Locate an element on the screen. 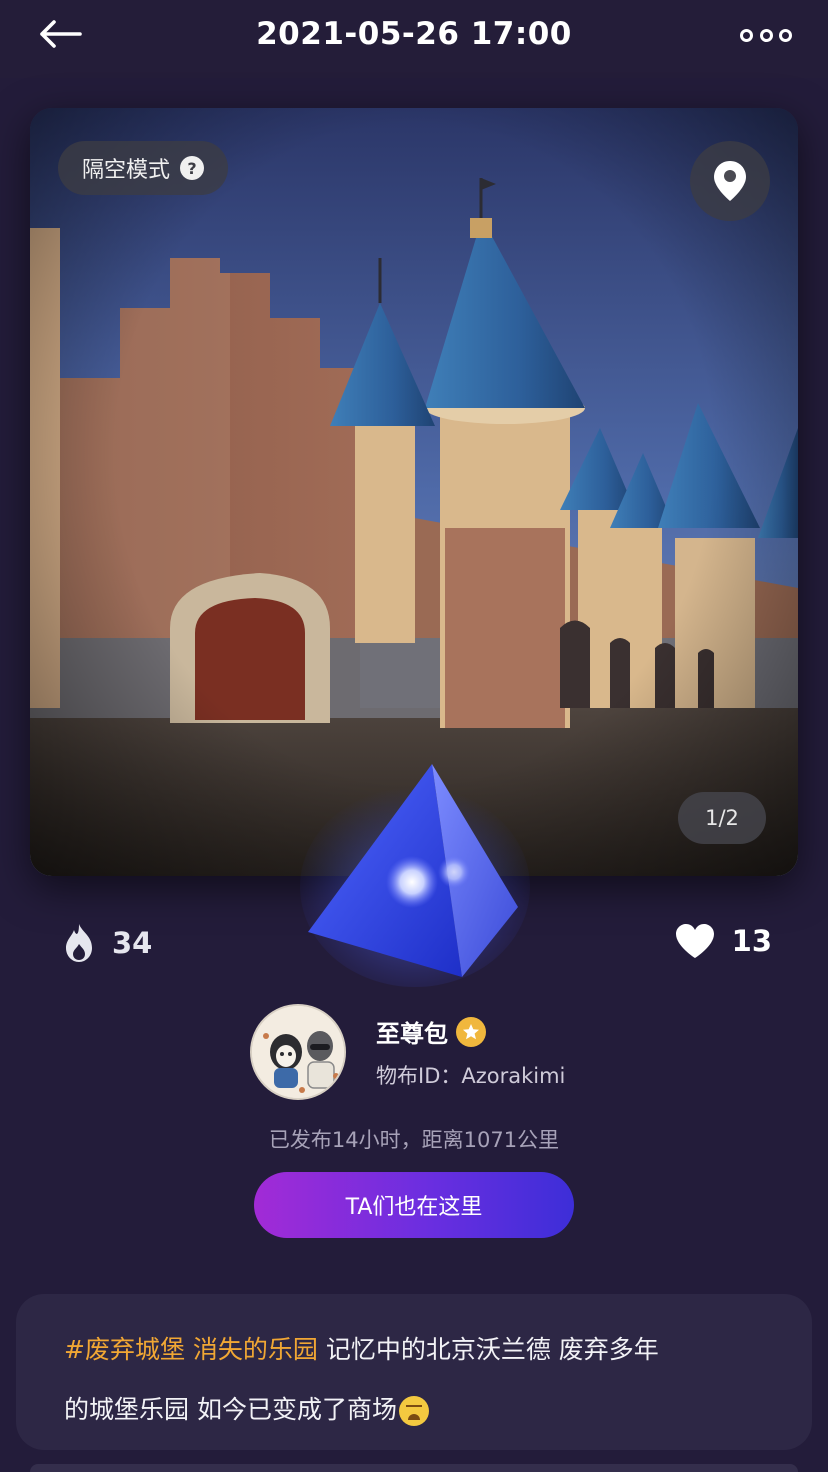 The height and width of the screenshot is (1472, 828). they-are-here-button: TA们也在这里 is located at coordinates (414, 1205).